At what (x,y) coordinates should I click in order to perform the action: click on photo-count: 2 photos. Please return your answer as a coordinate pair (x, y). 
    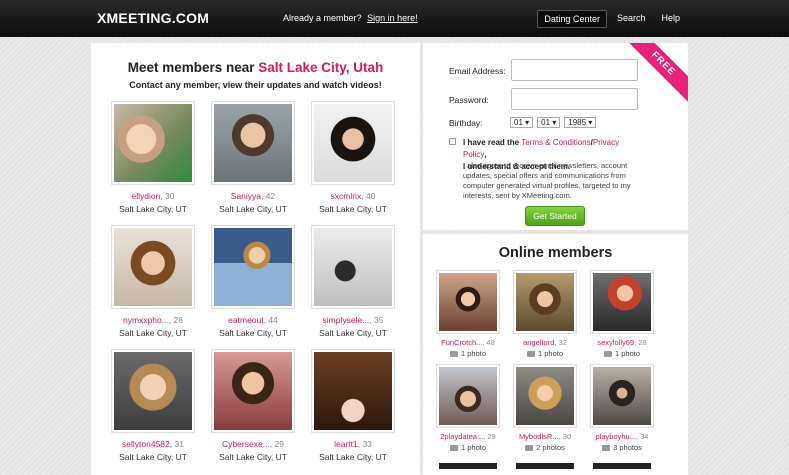
    Looking at the image, I should click on (545, 447).